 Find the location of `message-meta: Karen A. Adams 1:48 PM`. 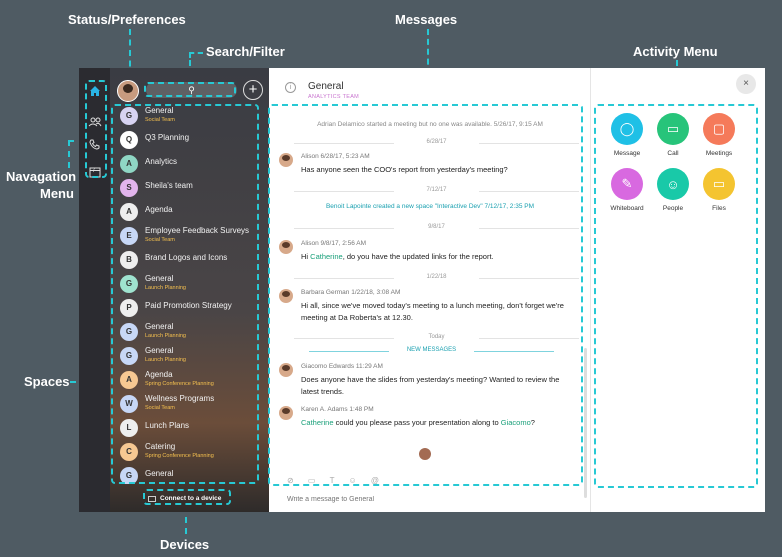

message-meta: Karen A. Adams 1:48 PM is located at coordinates (337, 409).